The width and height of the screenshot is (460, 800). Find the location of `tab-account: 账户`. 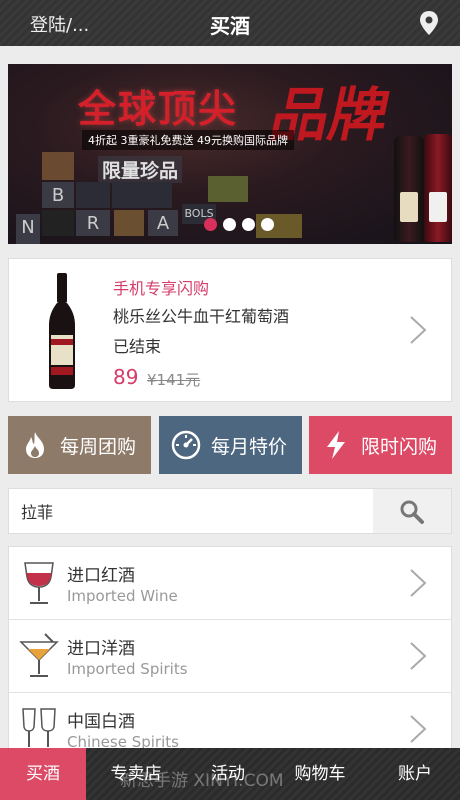

tab-account: 账户 is located at coordinates (415, 774).